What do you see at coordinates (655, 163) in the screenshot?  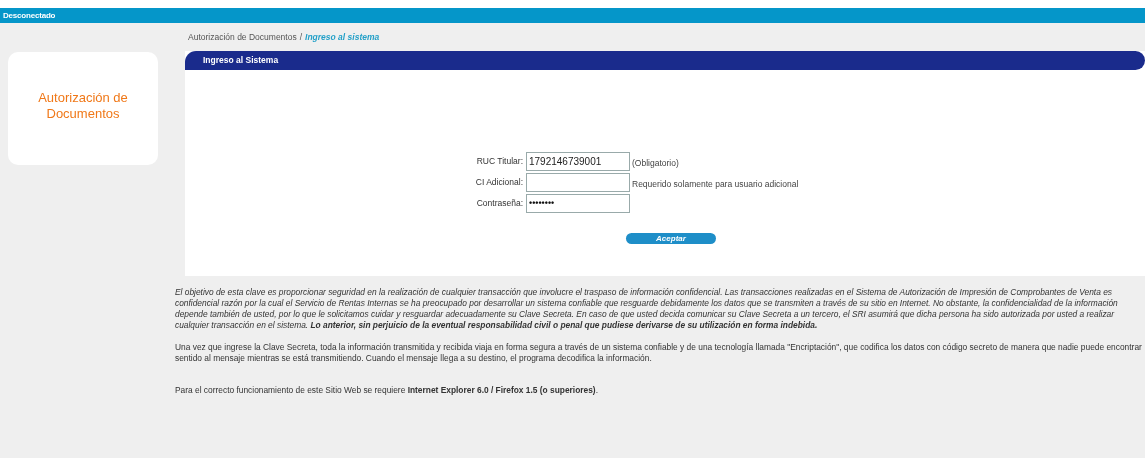 I see `field-note: (Obligatorio)` at bounding box center [655, 163].